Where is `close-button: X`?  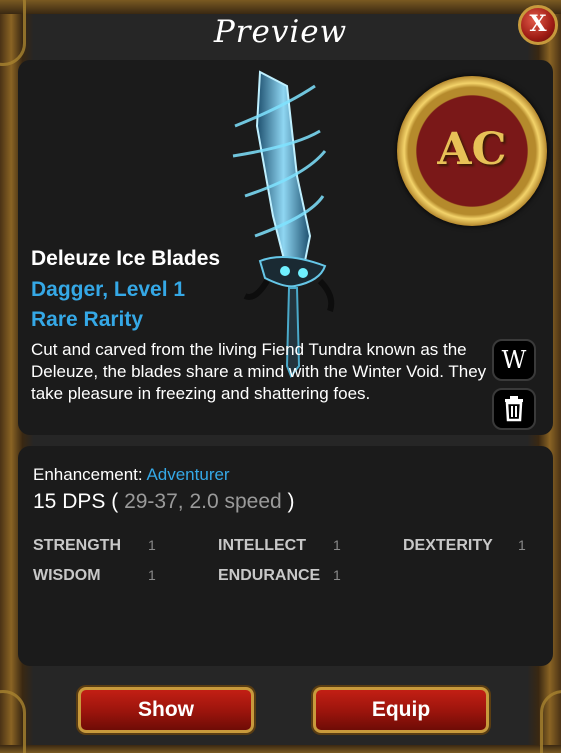 close-button: X is located at coordinates (538, 25).